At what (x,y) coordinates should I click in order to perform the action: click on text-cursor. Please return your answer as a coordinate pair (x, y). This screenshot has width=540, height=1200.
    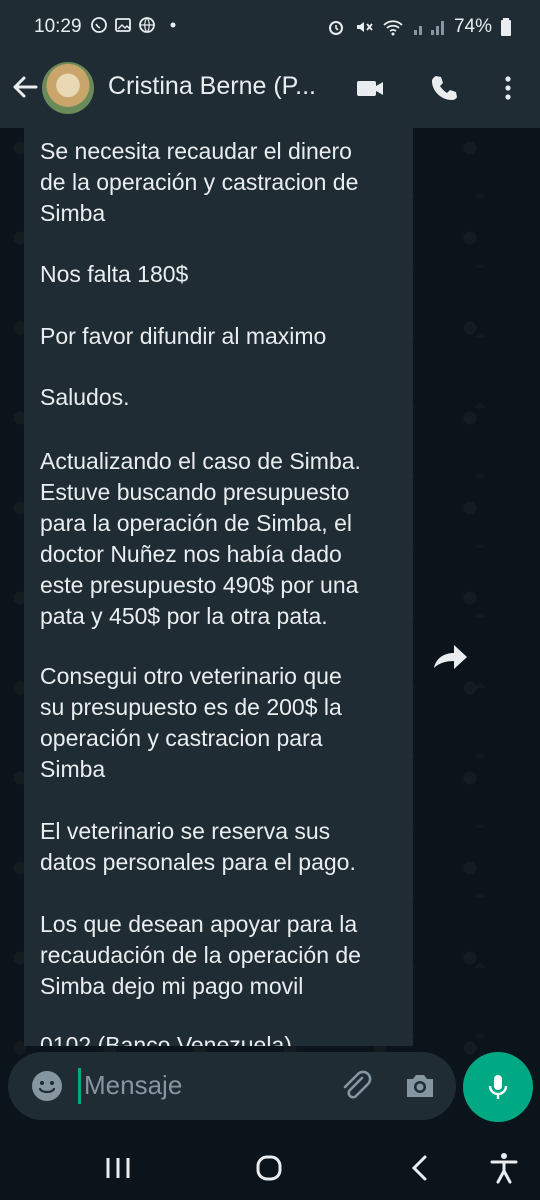
    Looking at the image, I should click on (79, 1086).